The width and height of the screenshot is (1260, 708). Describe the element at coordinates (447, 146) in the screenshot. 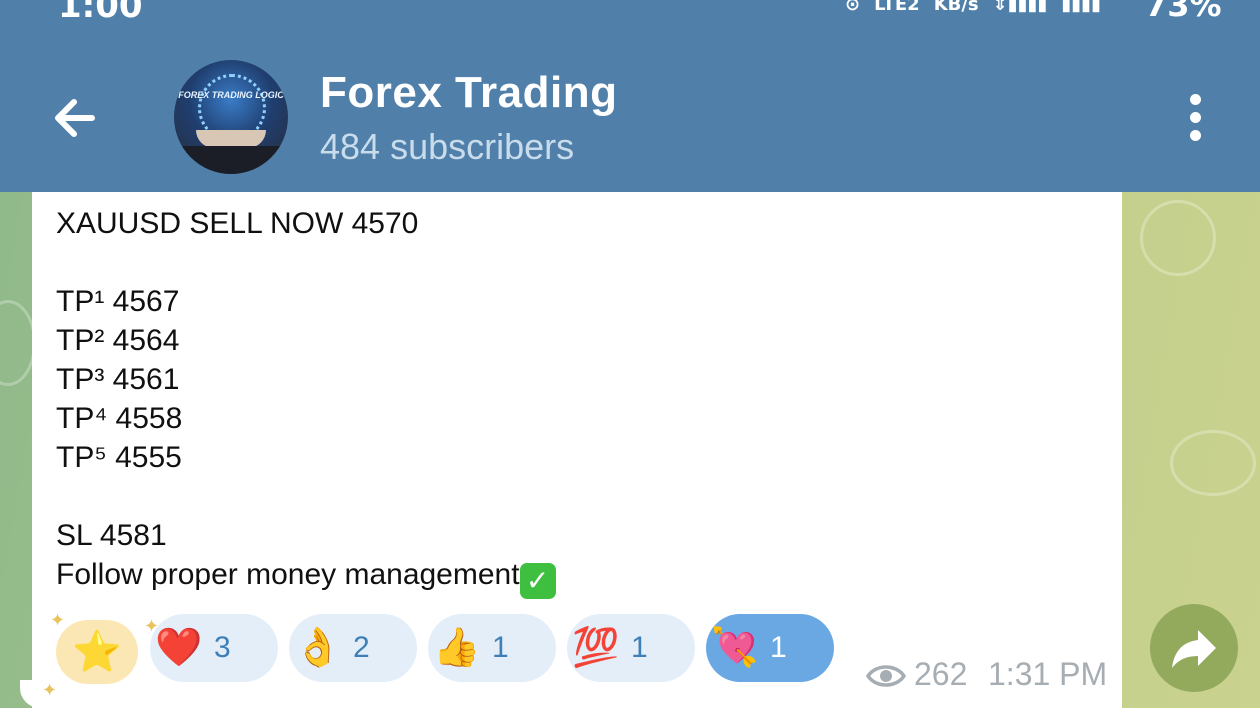

I see `subscriber-count: 484 subscribers` at that location.